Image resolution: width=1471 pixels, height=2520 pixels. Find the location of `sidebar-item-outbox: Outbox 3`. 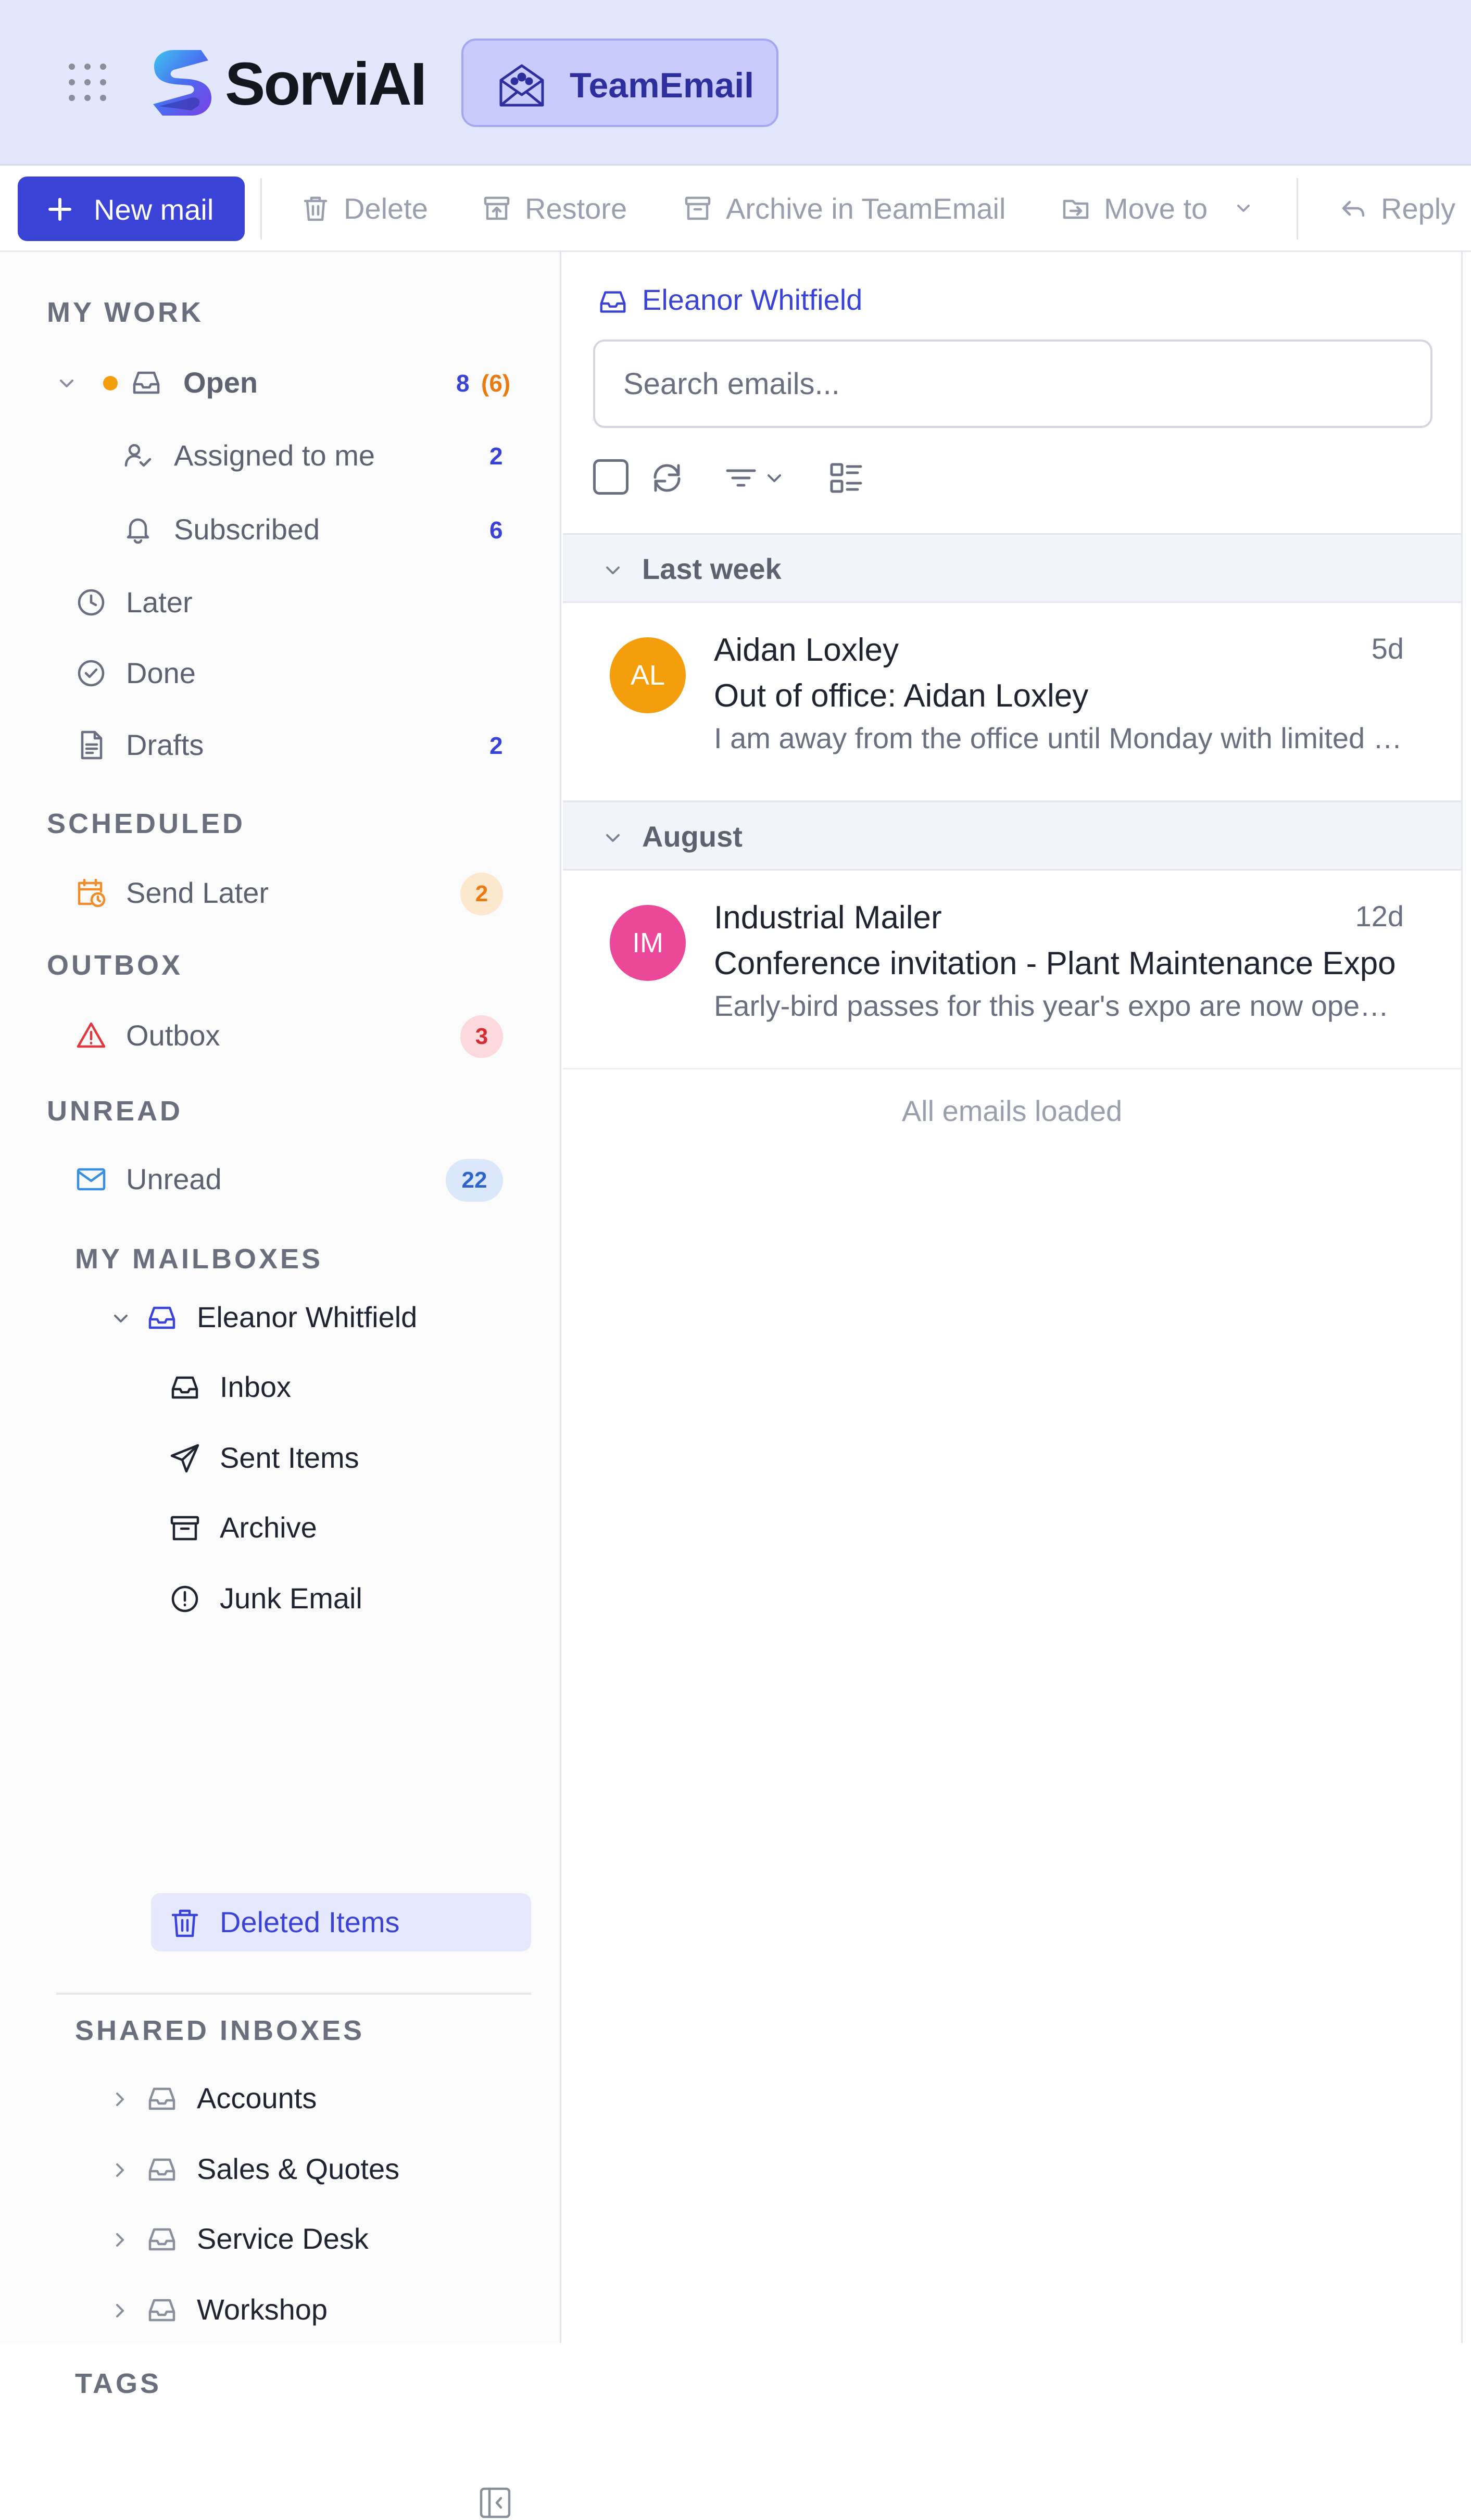

sidebar-item-outbox: Outbox 3 is located at coordinates (271, 1036).